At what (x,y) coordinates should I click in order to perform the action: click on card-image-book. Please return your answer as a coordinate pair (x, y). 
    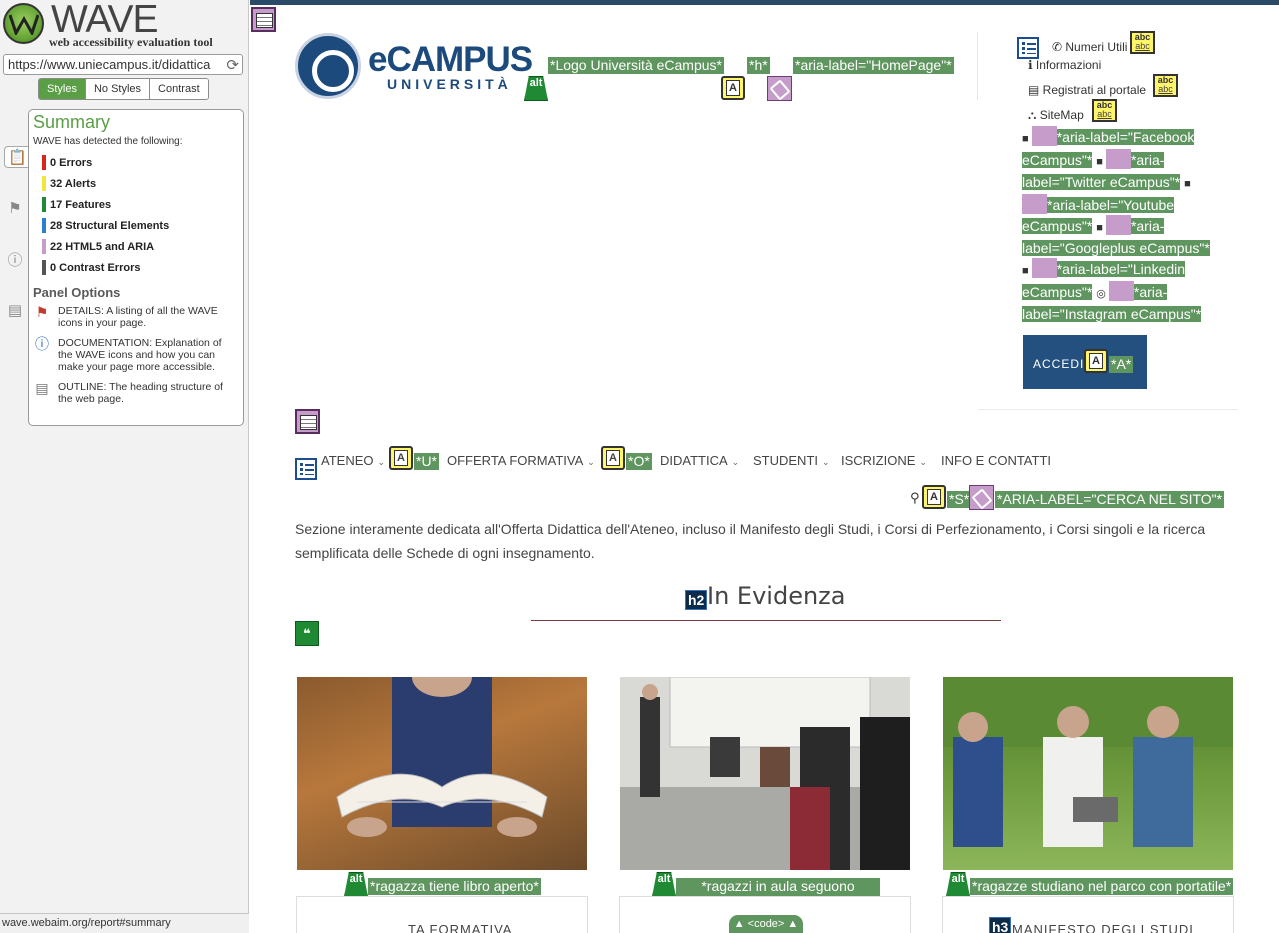
    Looking at the image, I should click on (442, 773).